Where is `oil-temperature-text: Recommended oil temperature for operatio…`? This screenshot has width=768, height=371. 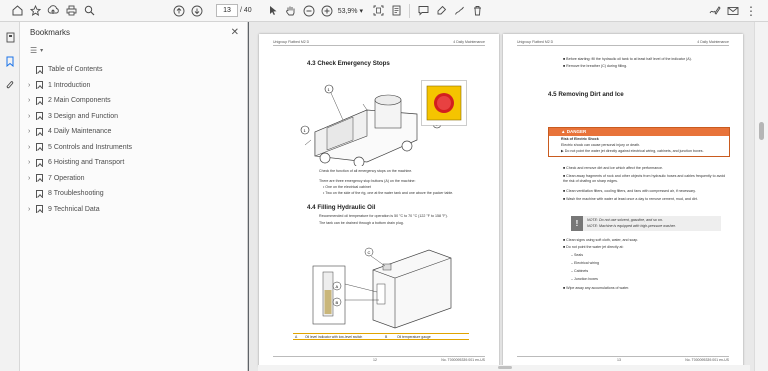 oil-temperature-text: Recommended oil temperature for operatio… is located at coordinates (383, 216).